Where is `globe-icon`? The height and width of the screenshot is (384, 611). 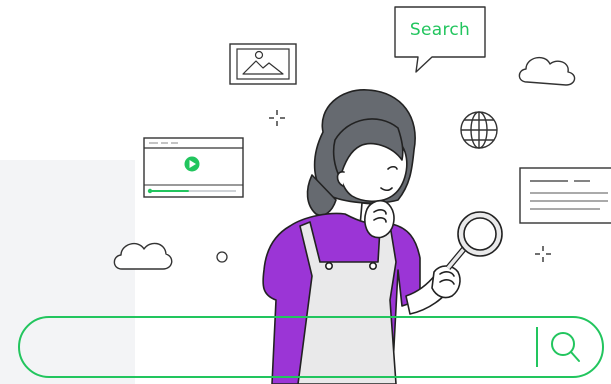
globe-icon is located at coordinates (479, 130).